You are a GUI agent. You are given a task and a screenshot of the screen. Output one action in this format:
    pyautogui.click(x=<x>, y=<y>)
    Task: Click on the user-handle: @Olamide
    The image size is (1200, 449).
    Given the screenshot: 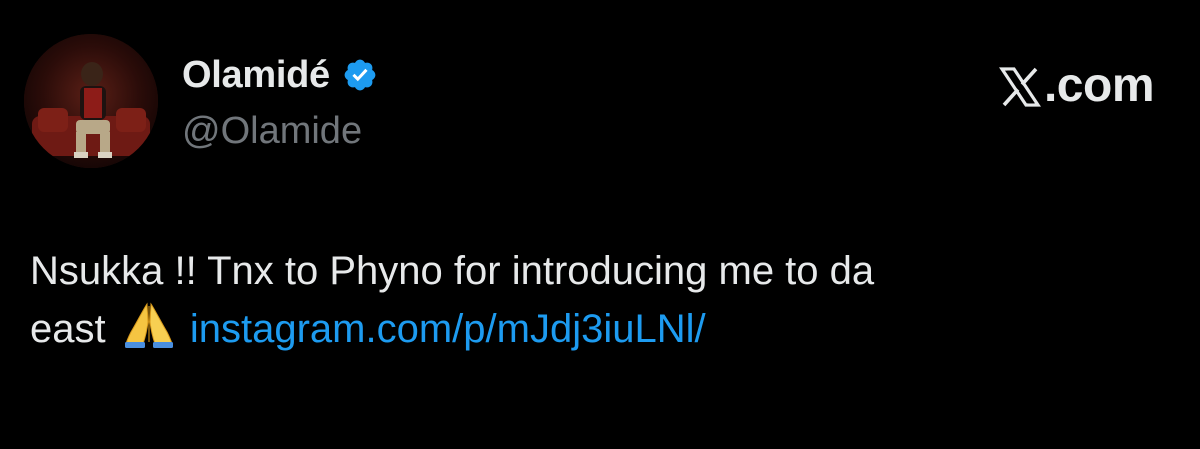 What is the action you would take?
    pyautogui.click(x=280, y=131)
    